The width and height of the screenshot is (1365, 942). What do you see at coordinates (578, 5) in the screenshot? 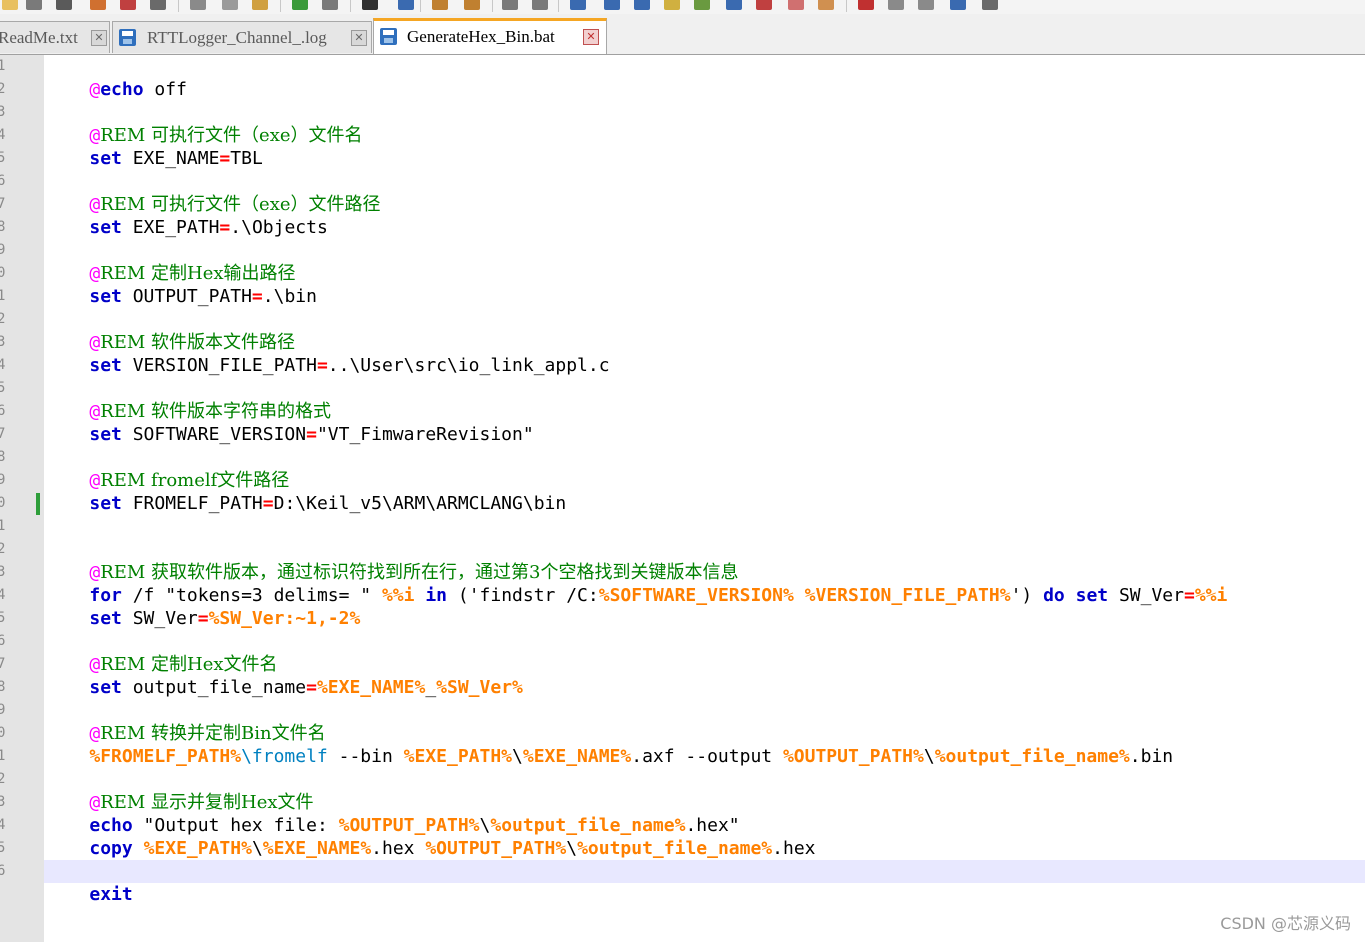
I see `word-wrap-icon` at bounding box center [578, 5].